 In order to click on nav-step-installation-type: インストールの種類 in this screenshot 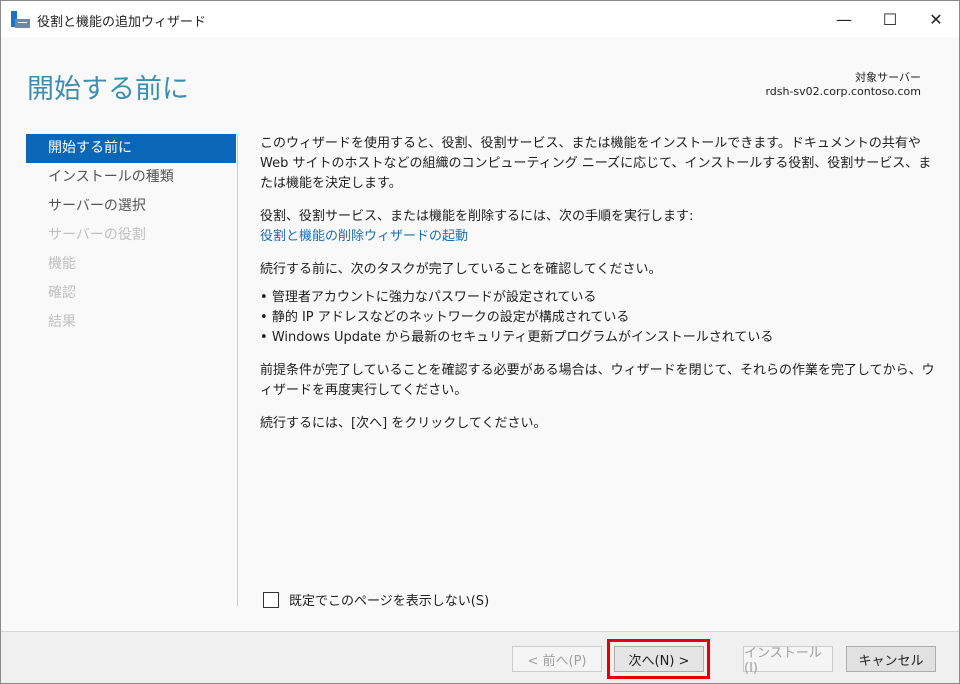, I will do `click(131, 177)`.